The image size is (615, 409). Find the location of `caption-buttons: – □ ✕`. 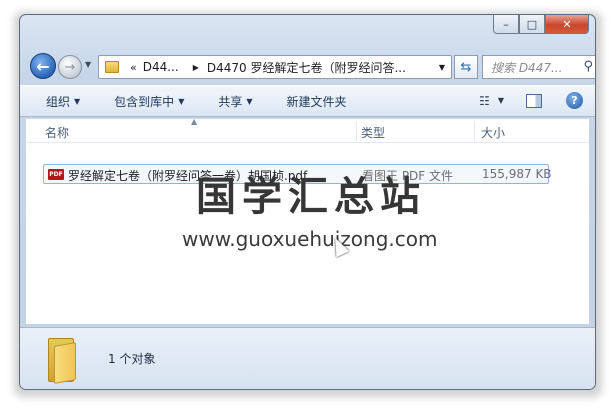

caption-buttons: – □ ✕ is located at coordinates (541, 25).